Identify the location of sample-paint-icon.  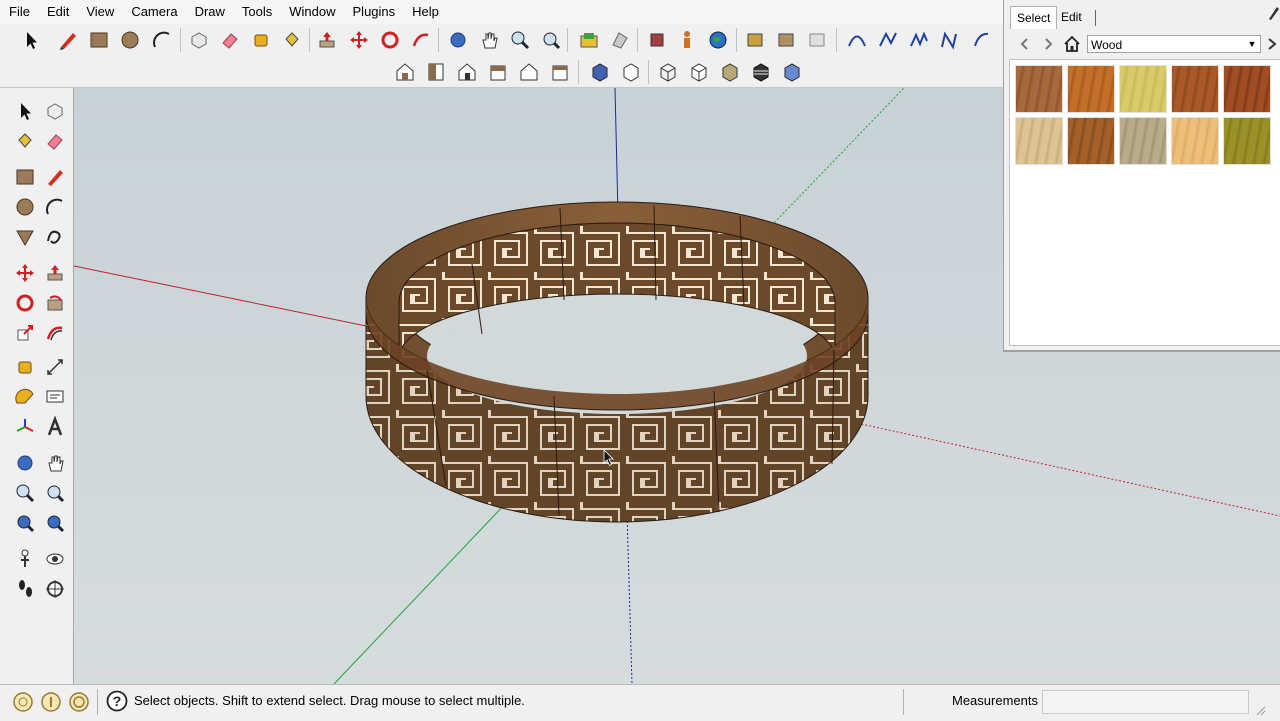
(1273, 13).